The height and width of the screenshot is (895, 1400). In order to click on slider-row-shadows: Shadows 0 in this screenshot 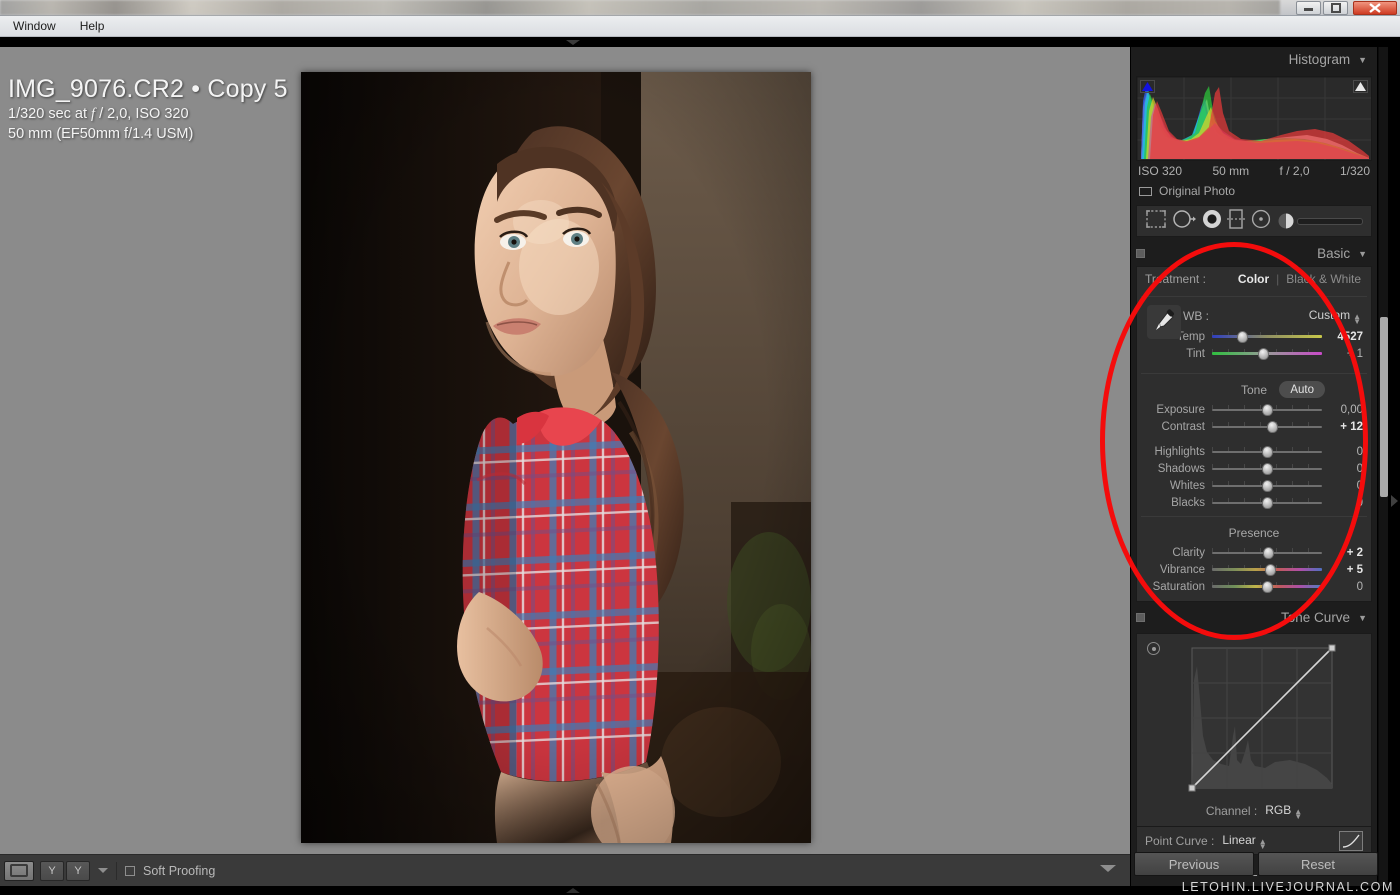, I will do `click(1254, 468)`.